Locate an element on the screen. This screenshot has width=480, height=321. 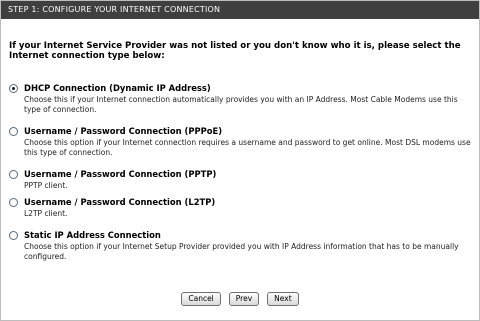
option-title: Username / Password Connection (PPTP) is located at coordinates (120, 174).